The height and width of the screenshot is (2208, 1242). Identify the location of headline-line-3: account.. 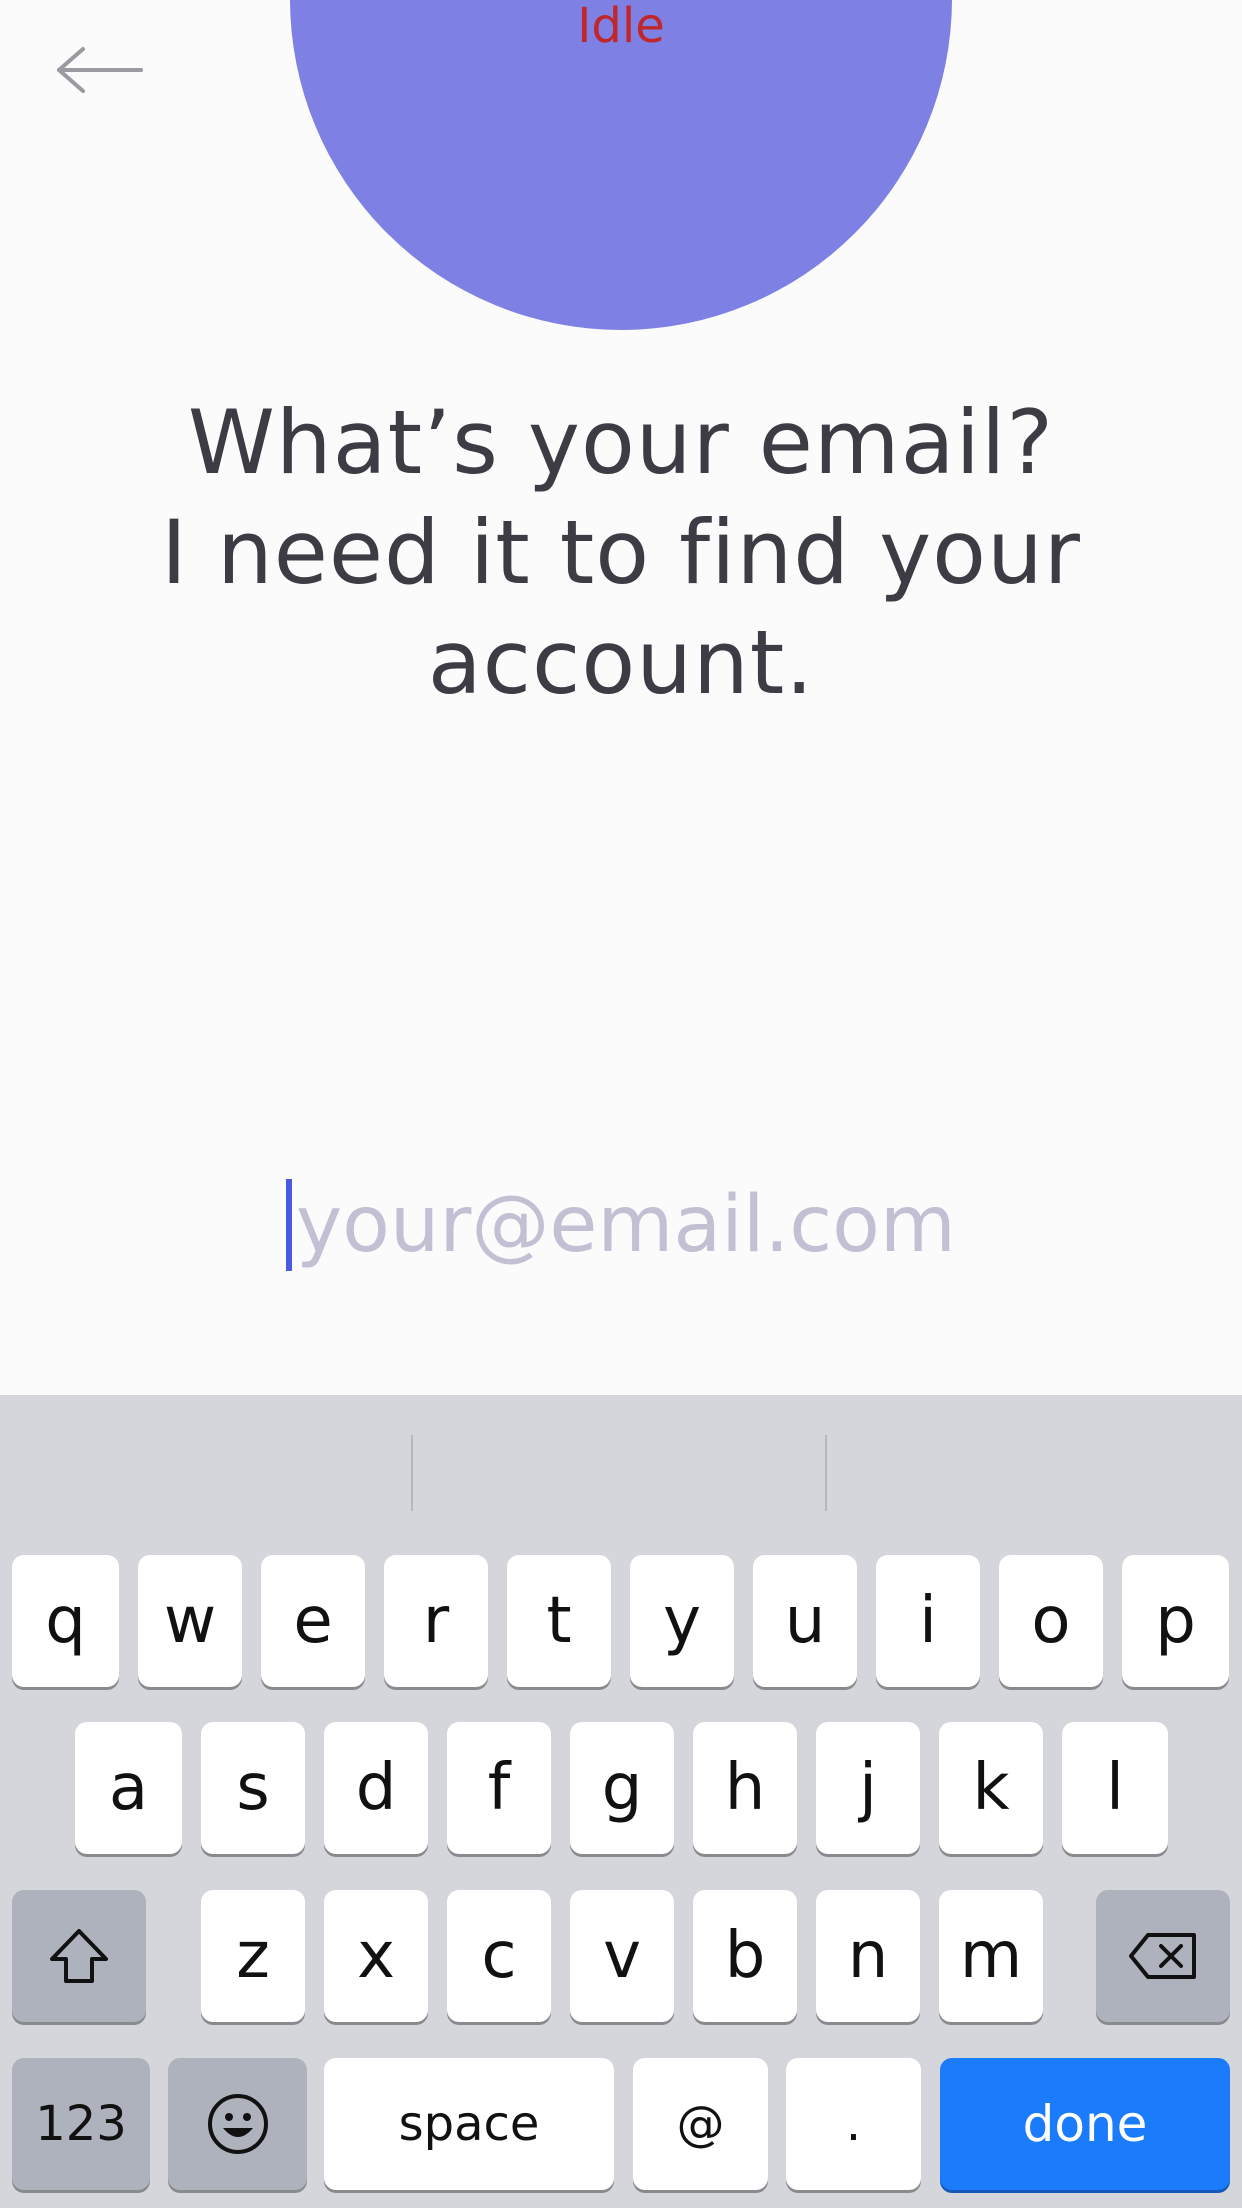
(621, 662).